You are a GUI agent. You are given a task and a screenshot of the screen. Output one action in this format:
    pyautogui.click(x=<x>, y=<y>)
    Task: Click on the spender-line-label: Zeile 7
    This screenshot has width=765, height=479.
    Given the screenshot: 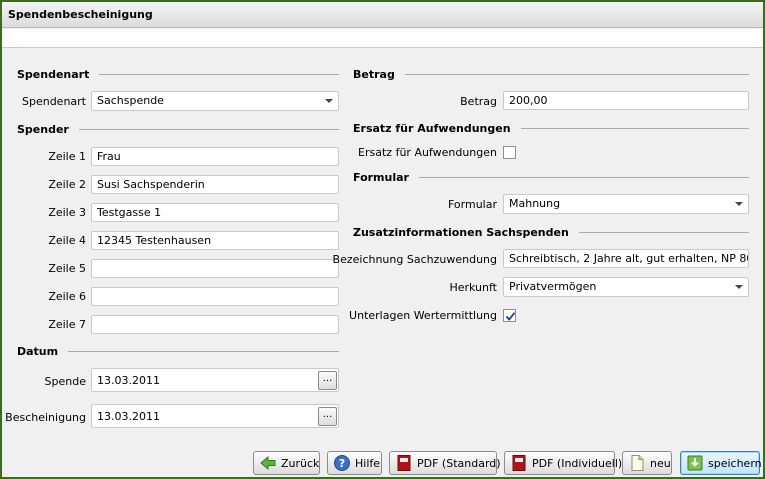 What is the action you would take?
    pyautogui.click(x=67, y=324)
    